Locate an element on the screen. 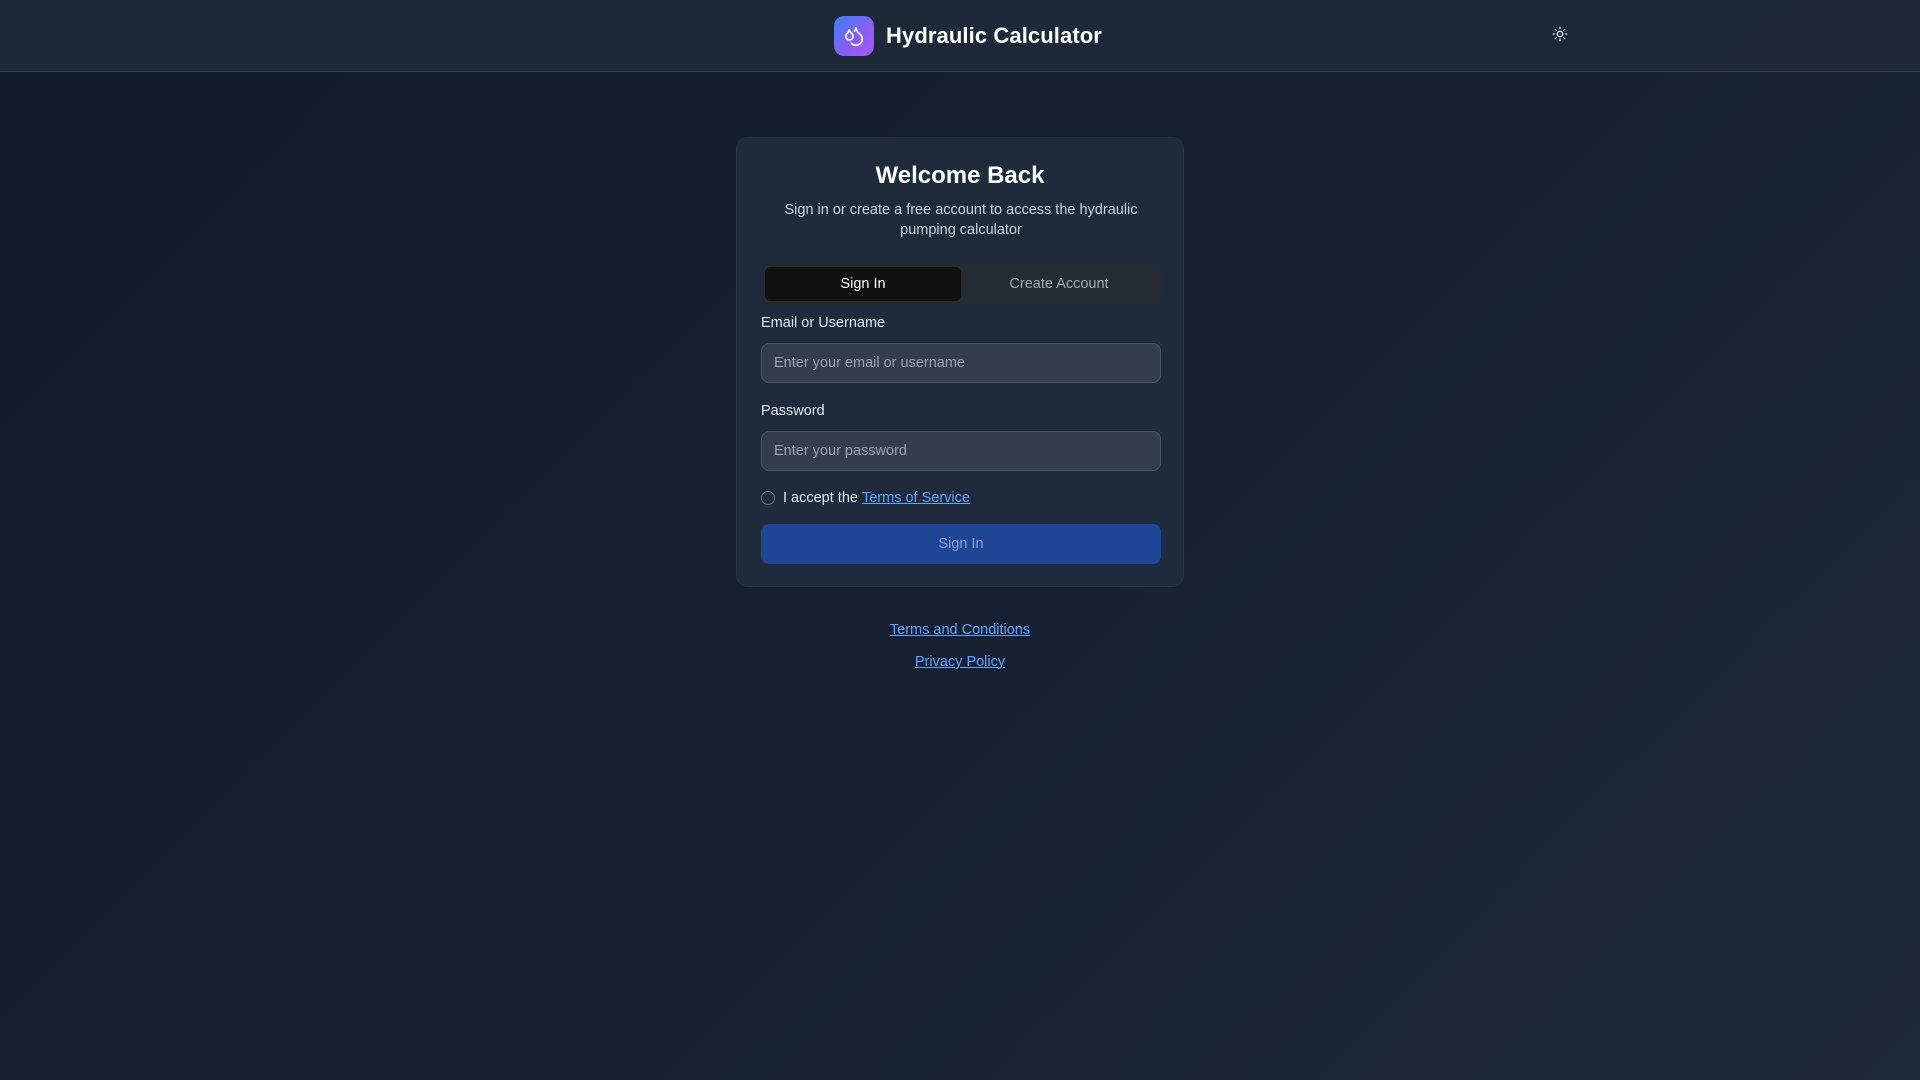 This screenshot has width=1920, height=1080. footer-privacy: Privacy Policy is located at coordinates (960, 662).